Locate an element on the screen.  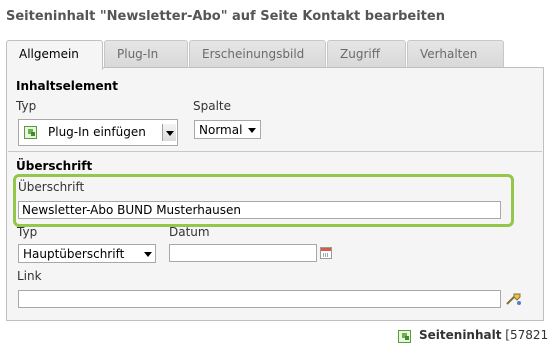
tab-verhalten: Verhalten is located at coordinates (455, 54).